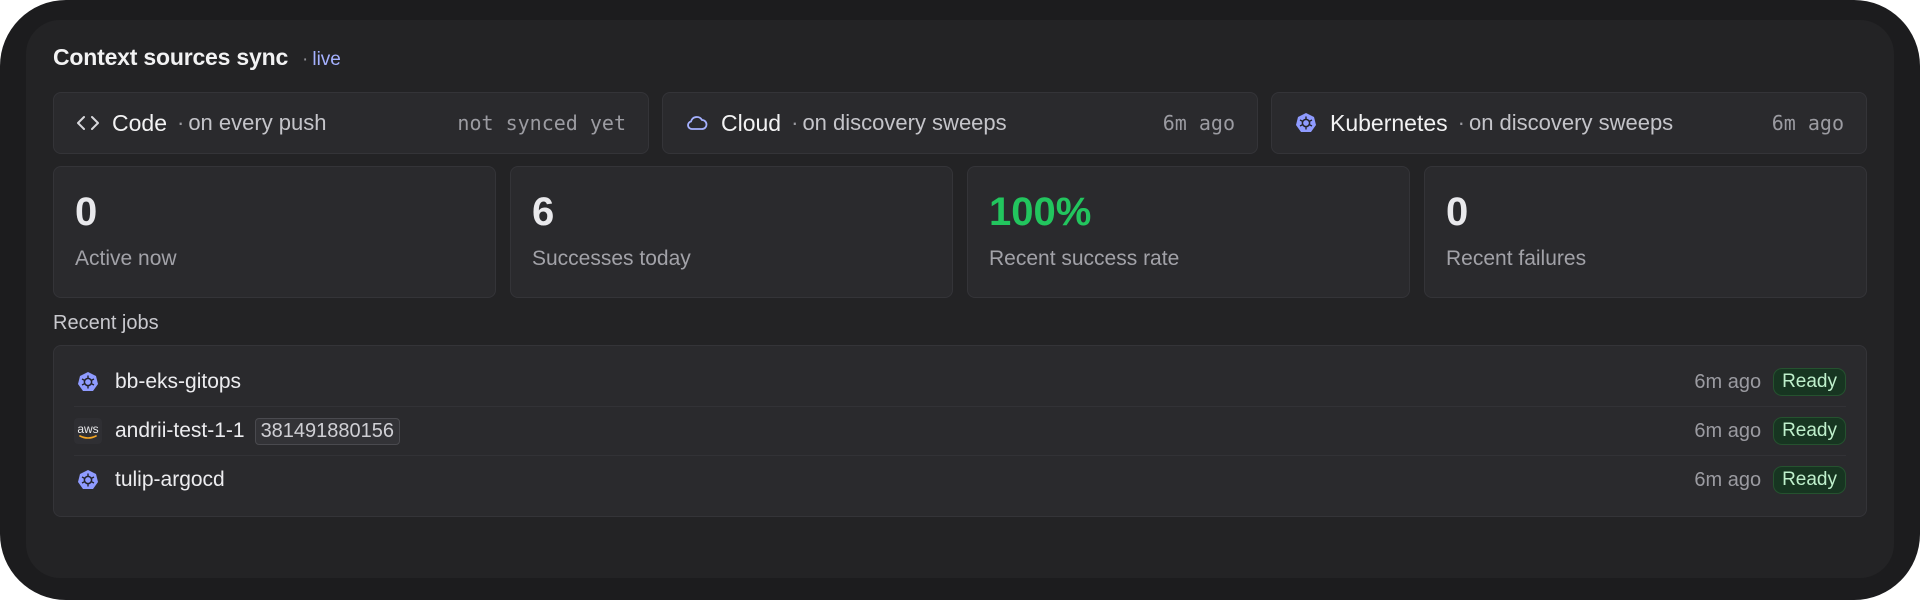 The width and height of the screenshot is (1920, 600). Describe the element at coordinates (697, 123) in the screenshot. I see `cloud-icon` at that location.